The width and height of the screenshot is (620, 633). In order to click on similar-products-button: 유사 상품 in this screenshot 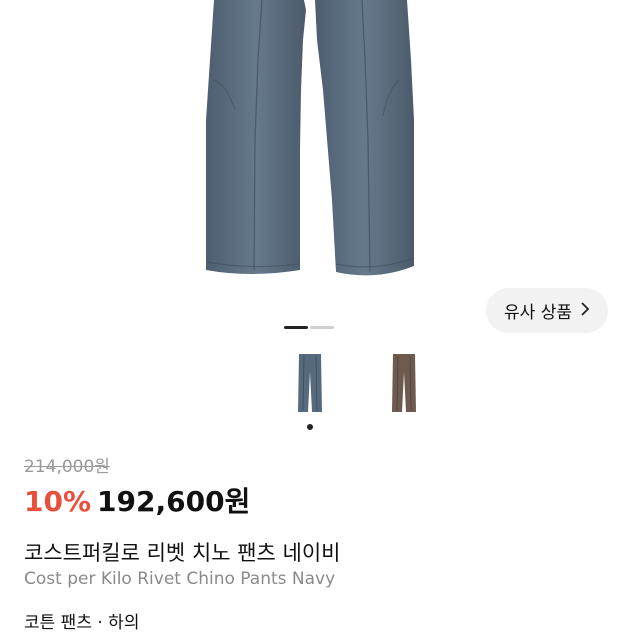, I will do `click(547, 310)`.